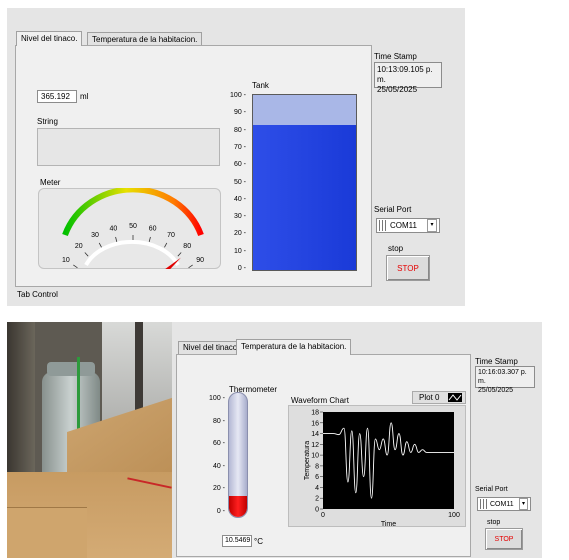 The image size is (569, 560). What do you see at coordinates (317, 499) in the screenshot?
I see `y-tick-label: 2` at bounding box center [317, 499].